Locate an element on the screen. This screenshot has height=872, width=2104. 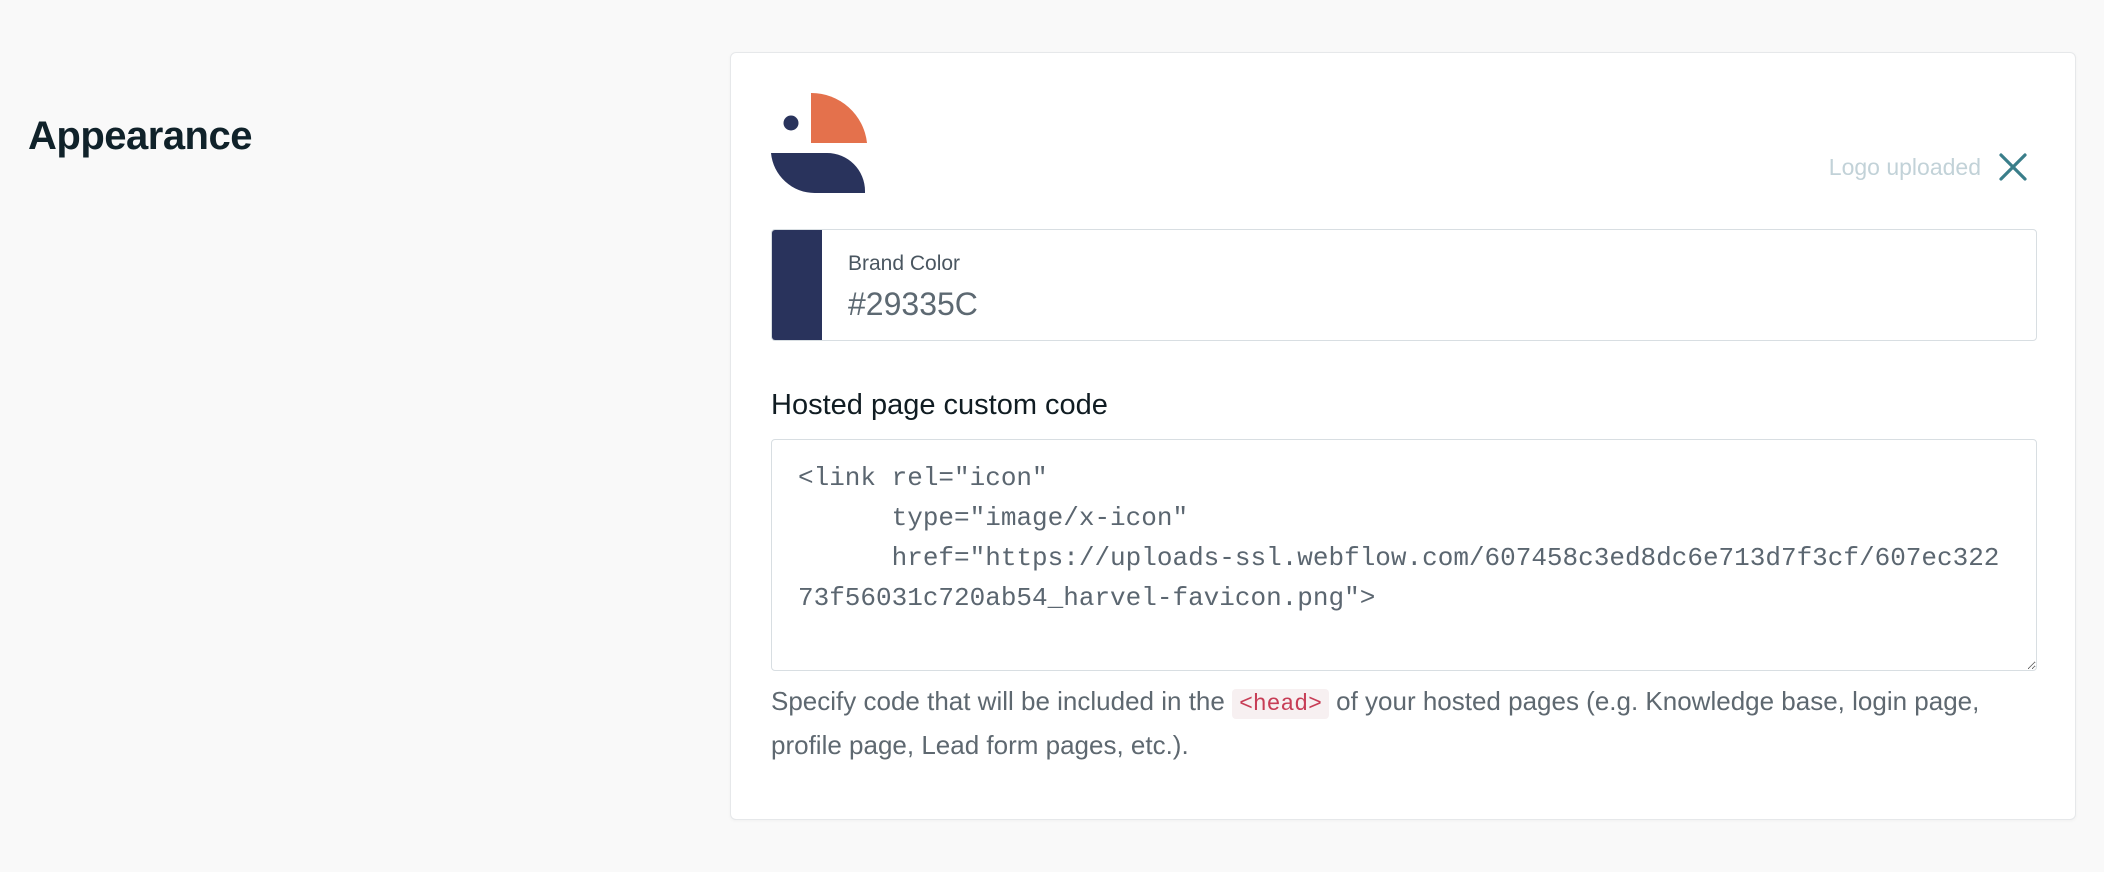
parrot-logo-icon is located at coordinates (819, 143).